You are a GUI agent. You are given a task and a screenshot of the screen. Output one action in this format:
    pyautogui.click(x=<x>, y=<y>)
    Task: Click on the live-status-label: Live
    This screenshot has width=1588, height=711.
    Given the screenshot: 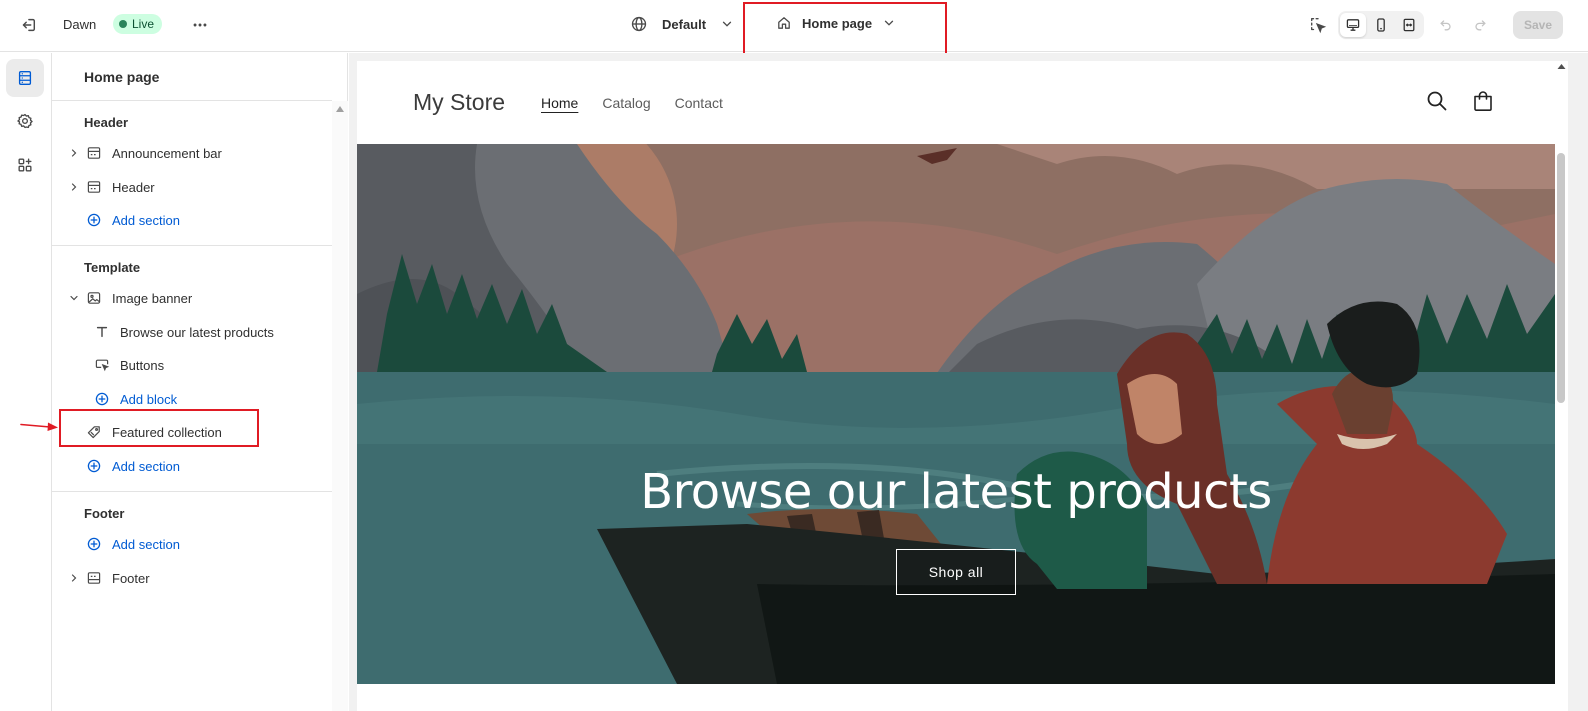 What is the action you would take?
    pyautogui.click(x=143, y=24)
    